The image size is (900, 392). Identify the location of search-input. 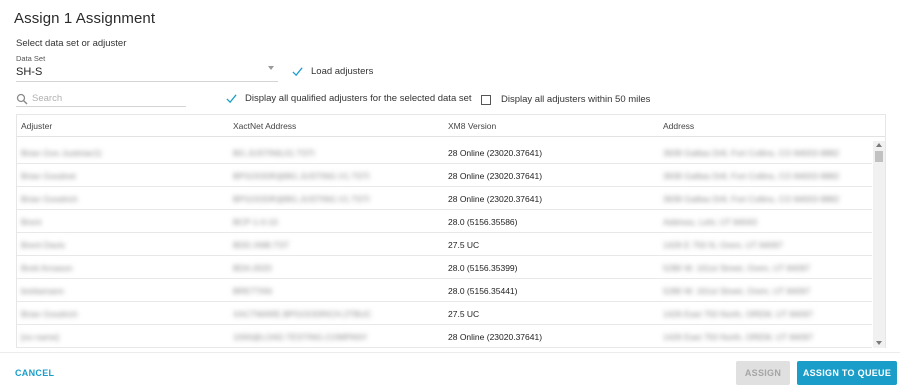
(102, 98).